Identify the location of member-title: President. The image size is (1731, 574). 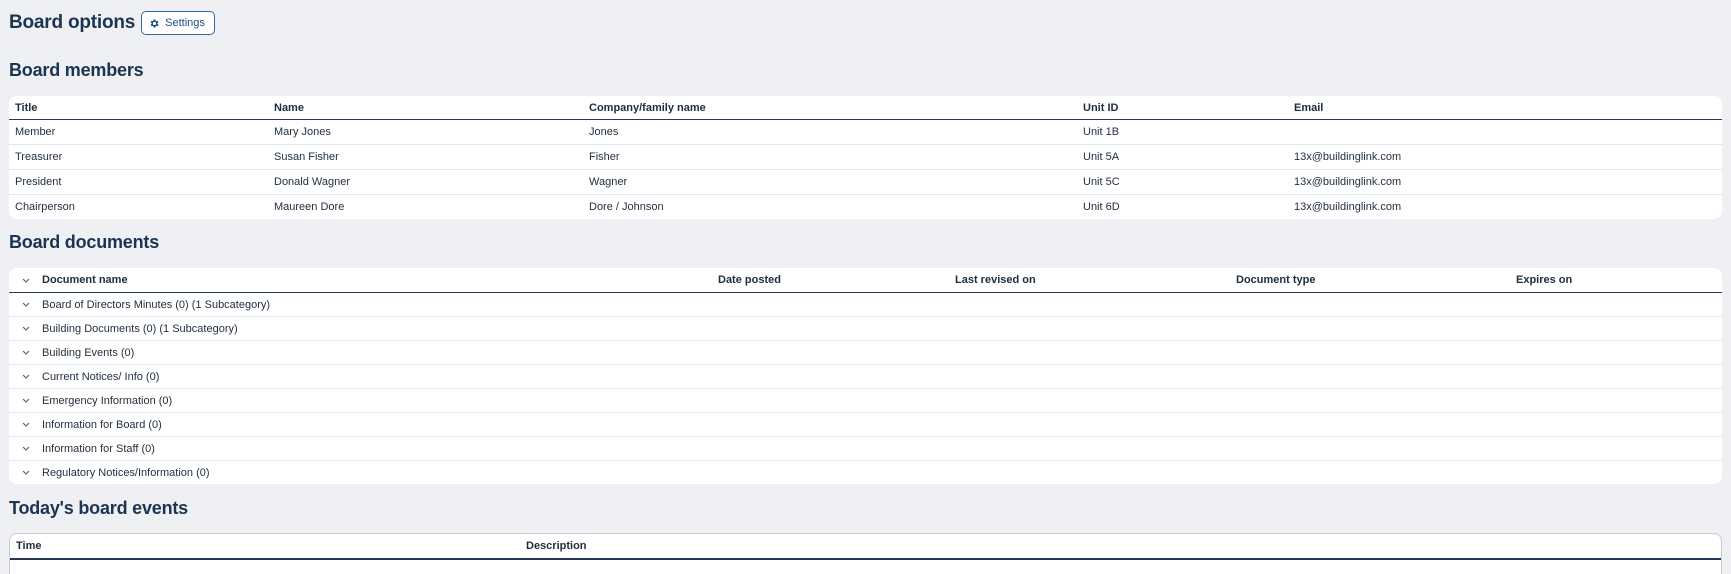
(138, 182).